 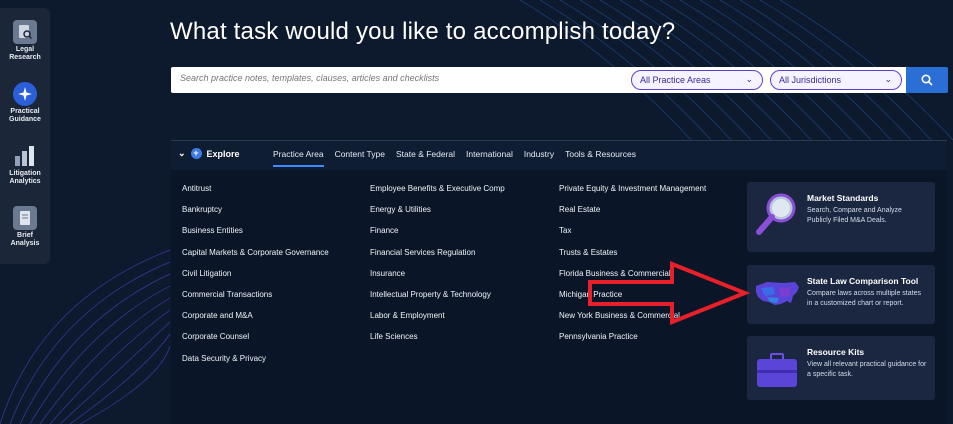 What do you see at coordinates (255, 194) in the screenshot?
I see `practice-area-link: Antitrust` at bounding box center [255, 194].